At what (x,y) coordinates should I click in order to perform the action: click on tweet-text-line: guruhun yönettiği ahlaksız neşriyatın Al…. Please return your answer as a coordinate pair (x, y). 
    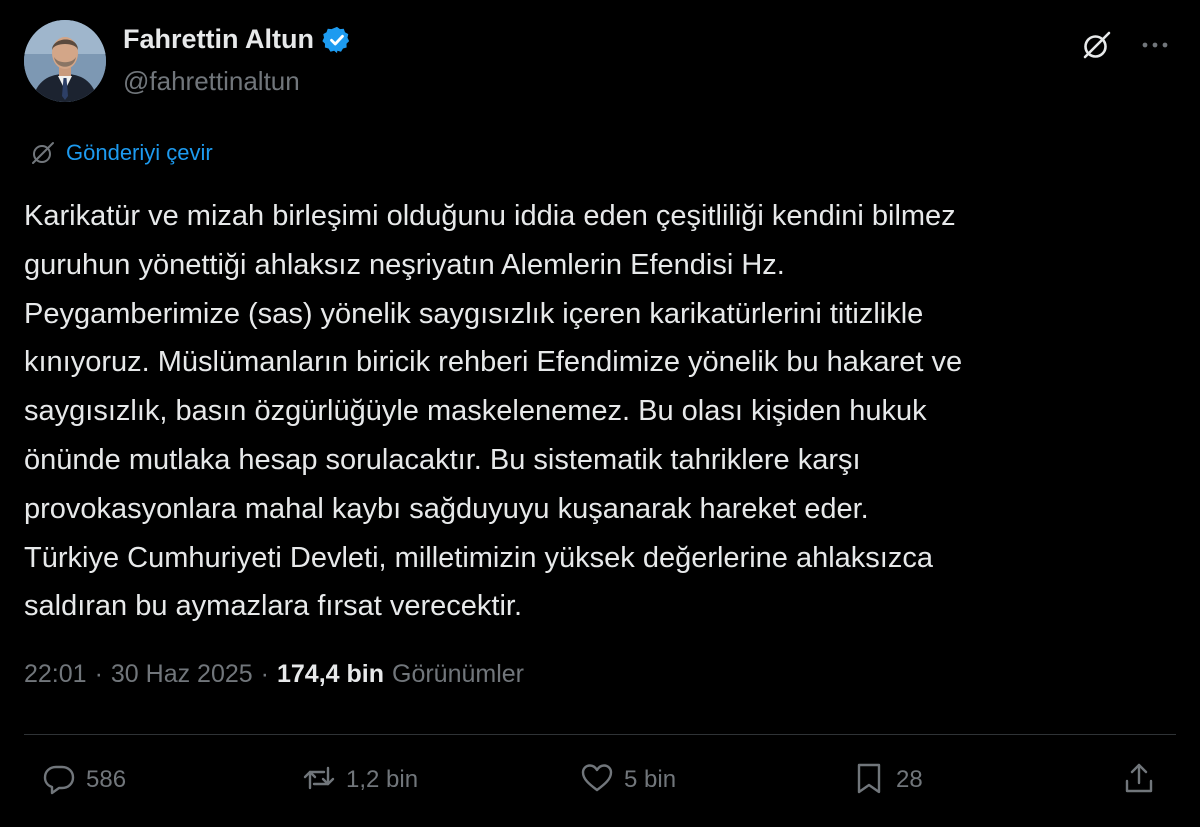
    Looking at the image, I should click on (404, 264).